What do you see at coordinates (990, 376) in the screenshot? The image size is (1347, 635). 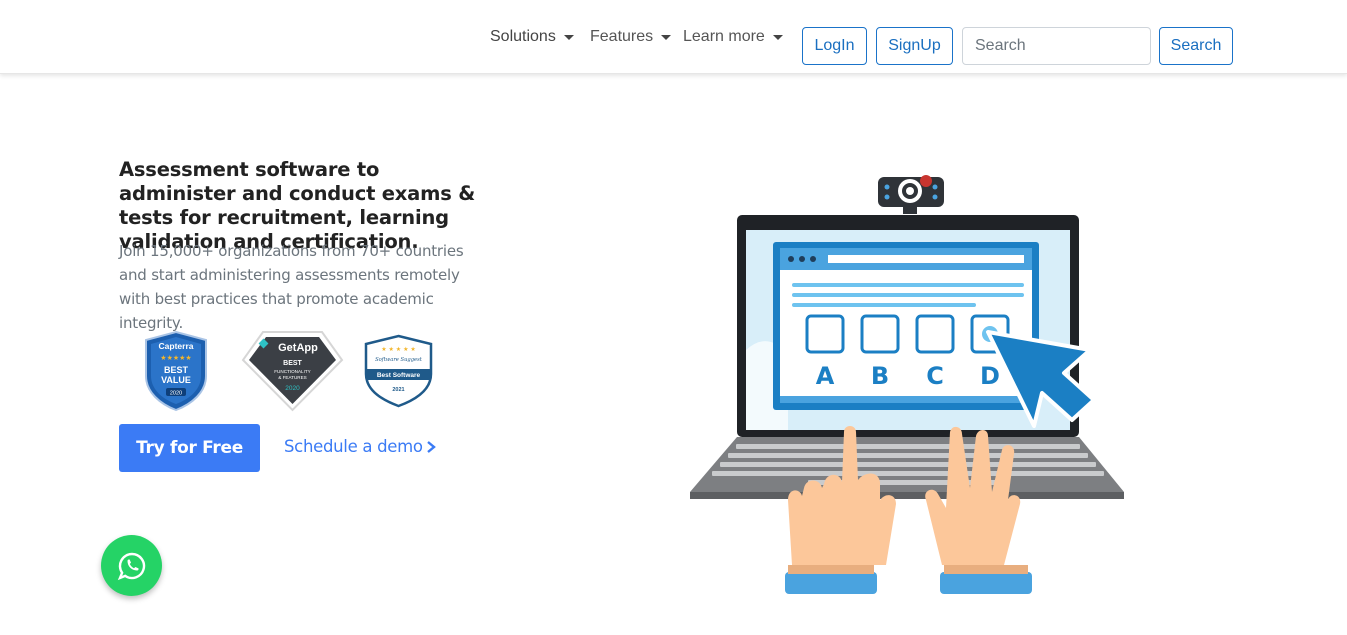 I see `option-d: D` at bounding box center [990, 376].